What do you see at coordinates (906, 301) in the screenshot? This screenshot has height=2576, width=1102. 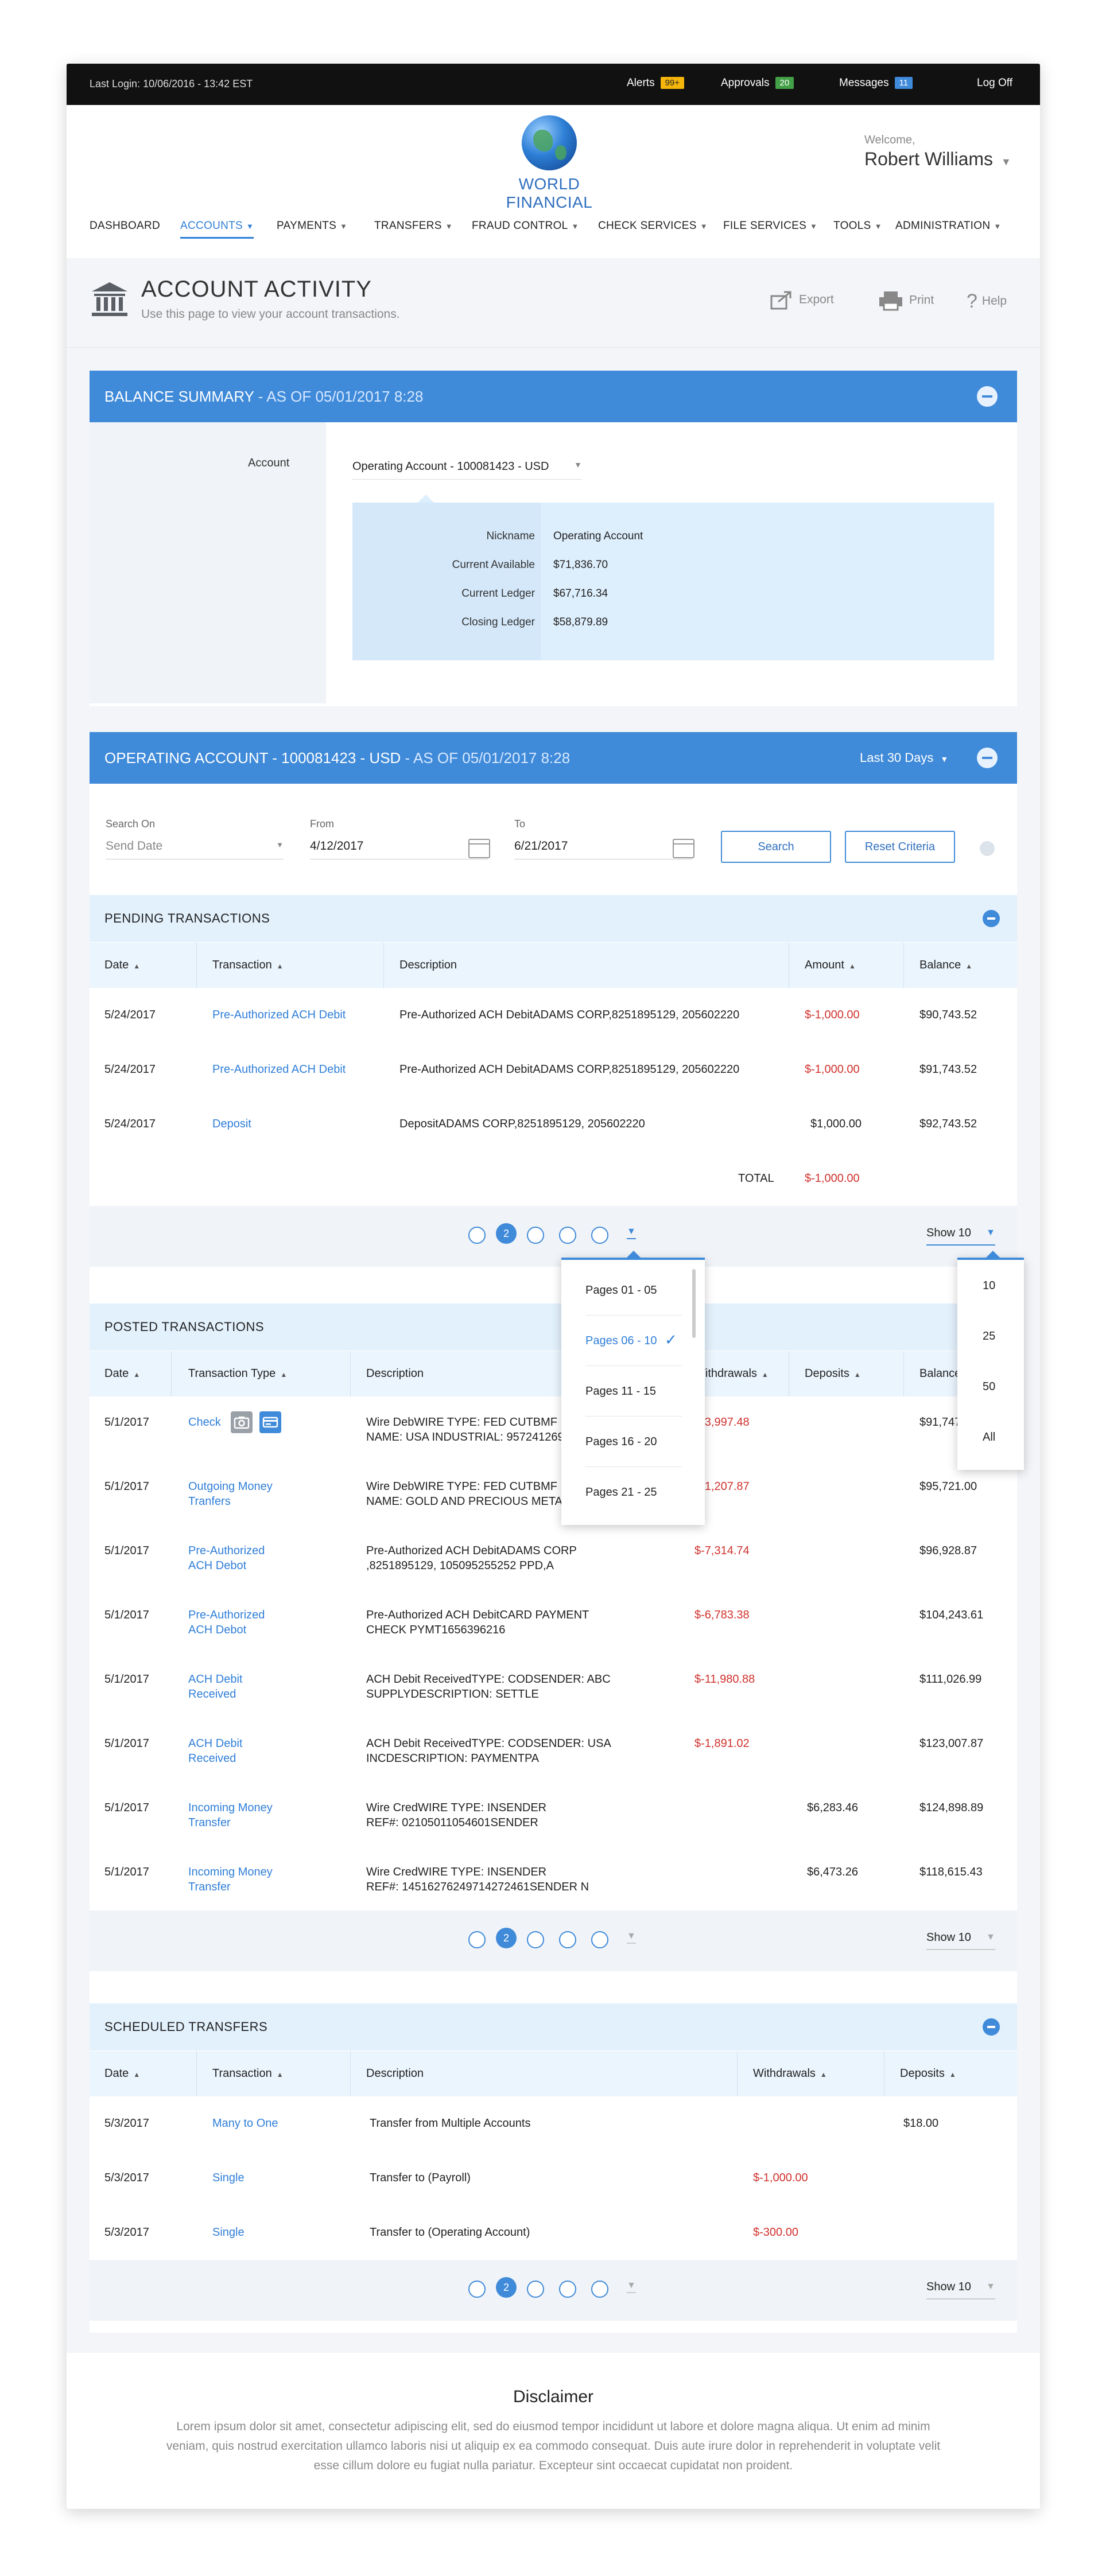 I see `print-button: Print` at bounding box center [906, 301].